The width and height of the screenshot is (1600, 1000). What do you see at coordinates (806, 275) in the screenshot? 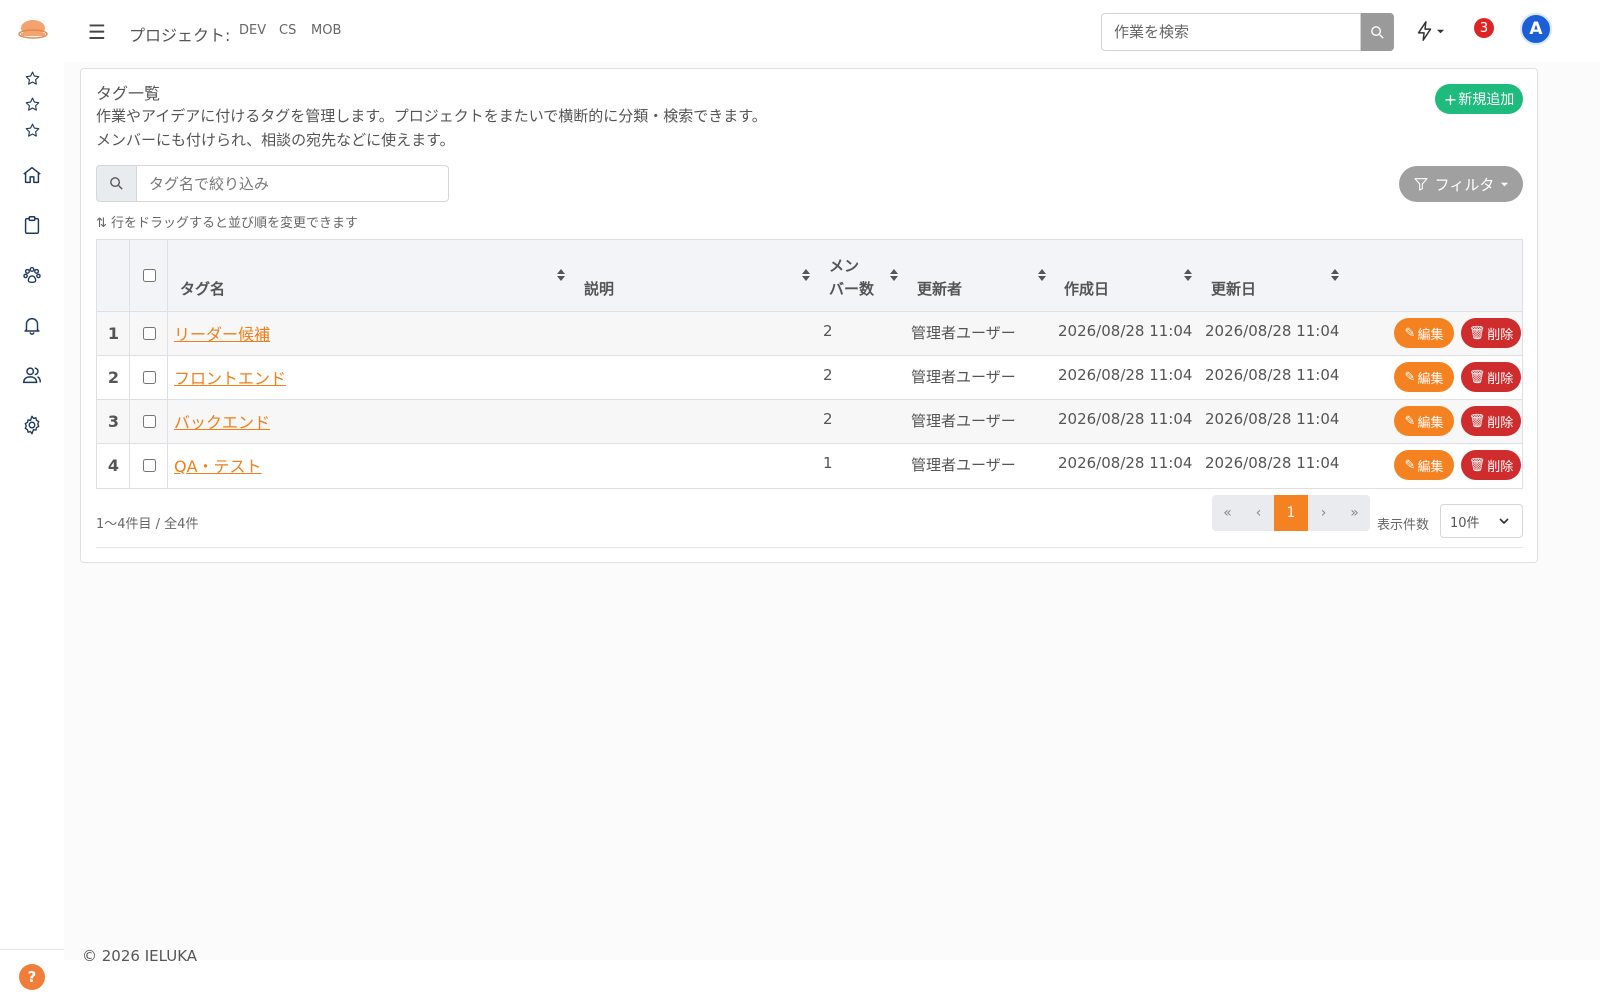
I see `sort-description-icon` at bounding box center [806, 275].